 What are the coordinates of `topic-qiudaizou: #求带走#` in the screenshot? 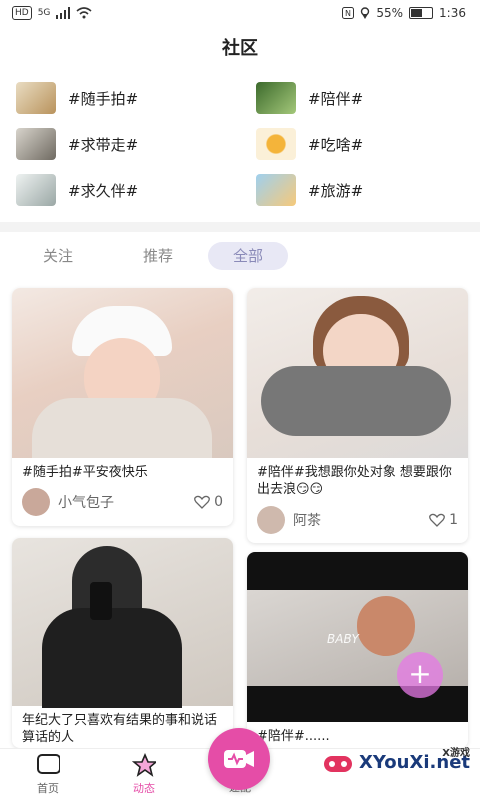 It's located at (77, 144).